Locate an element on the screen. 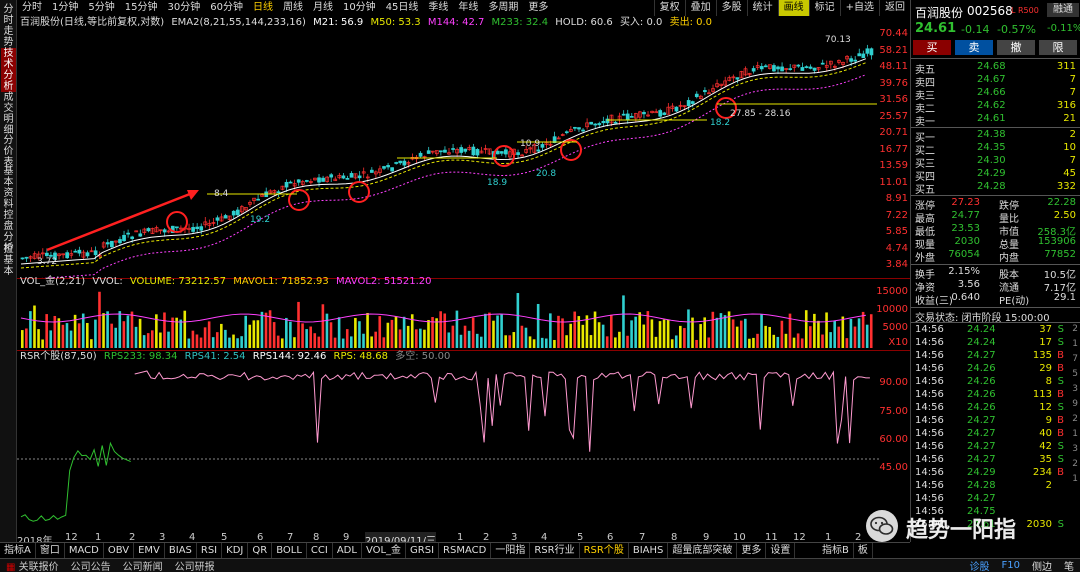  rong-label: 融通 is located at coordinates (1063, 10).